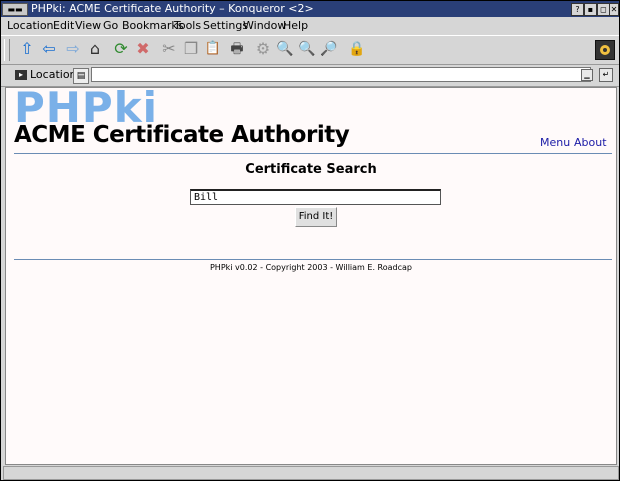 The image size is (620, 481). Describe the element at coordinates (21, 75) in the screenshot. I see `clear-location-icon: ▸` at that location.